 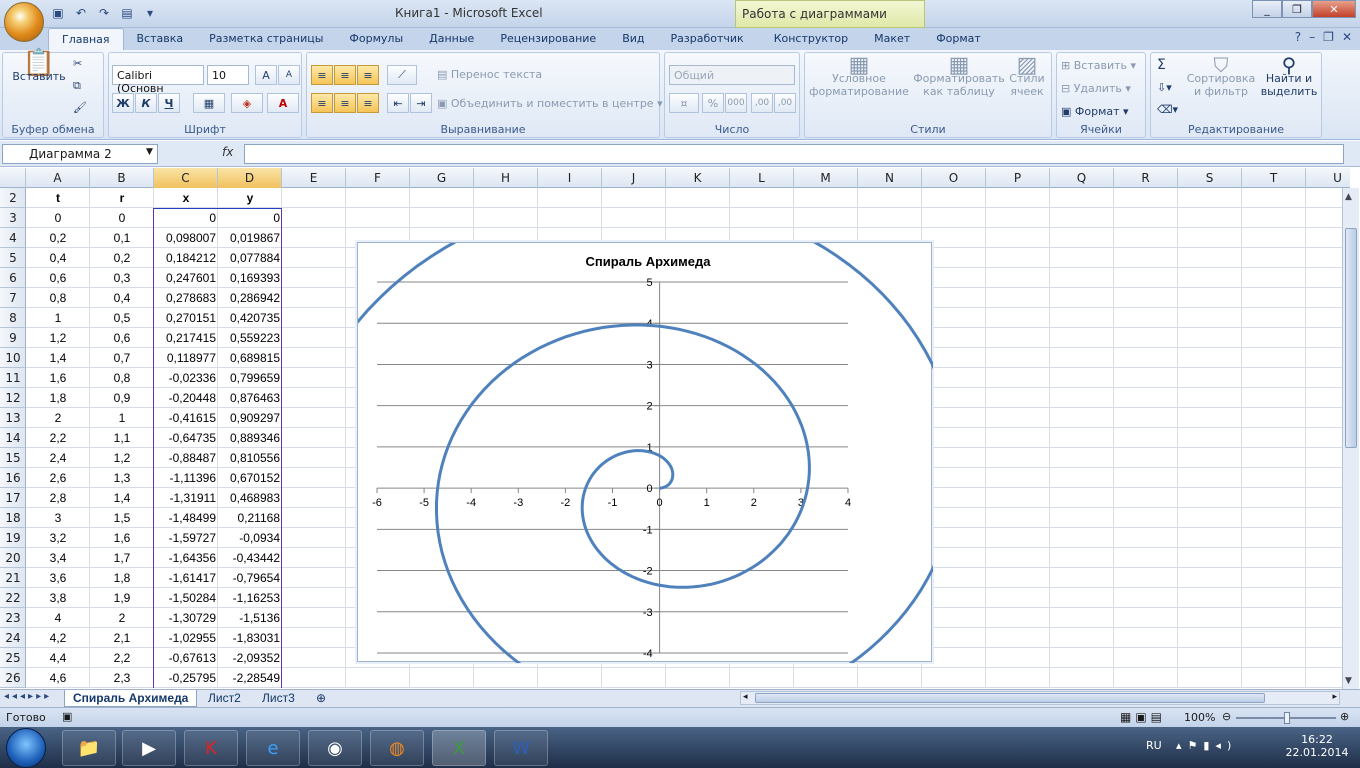 I want to click on minimize-button: _, so click(x=1267, y=9).